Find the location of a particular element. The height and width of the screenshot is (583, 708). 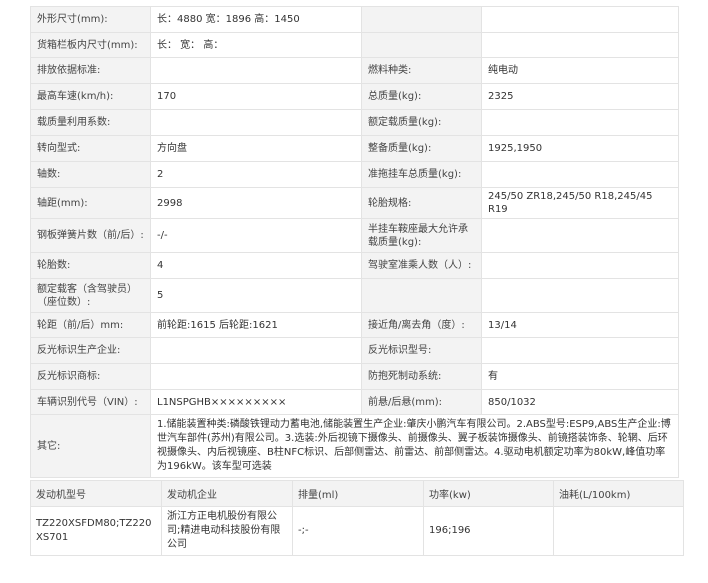

spec-row: 排放依据标准: 燃料种类: 纯电动 is located at coordinates (354, 70).